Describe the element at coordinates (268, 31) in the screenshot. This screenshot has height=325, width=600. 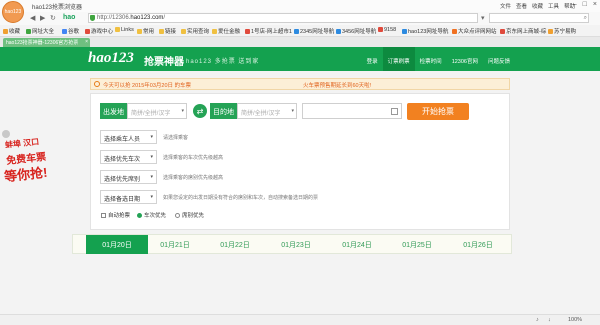
I see `bookmark-item: 1号店-网上超市1` at that location.